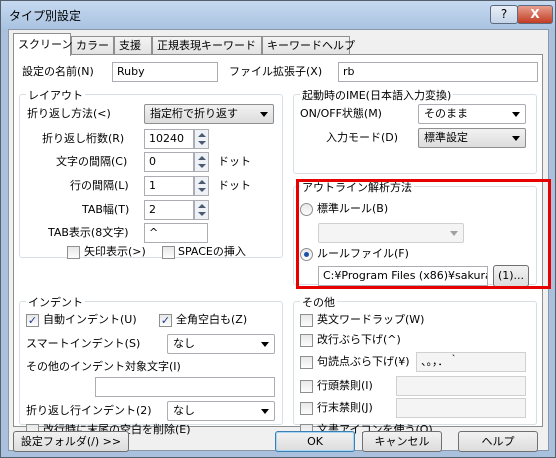  What do you see at coordinates (90, 319) in the screenshot?
I see `auto-indent-label: 自動インデント(U)` at bounding box center [90, 319].